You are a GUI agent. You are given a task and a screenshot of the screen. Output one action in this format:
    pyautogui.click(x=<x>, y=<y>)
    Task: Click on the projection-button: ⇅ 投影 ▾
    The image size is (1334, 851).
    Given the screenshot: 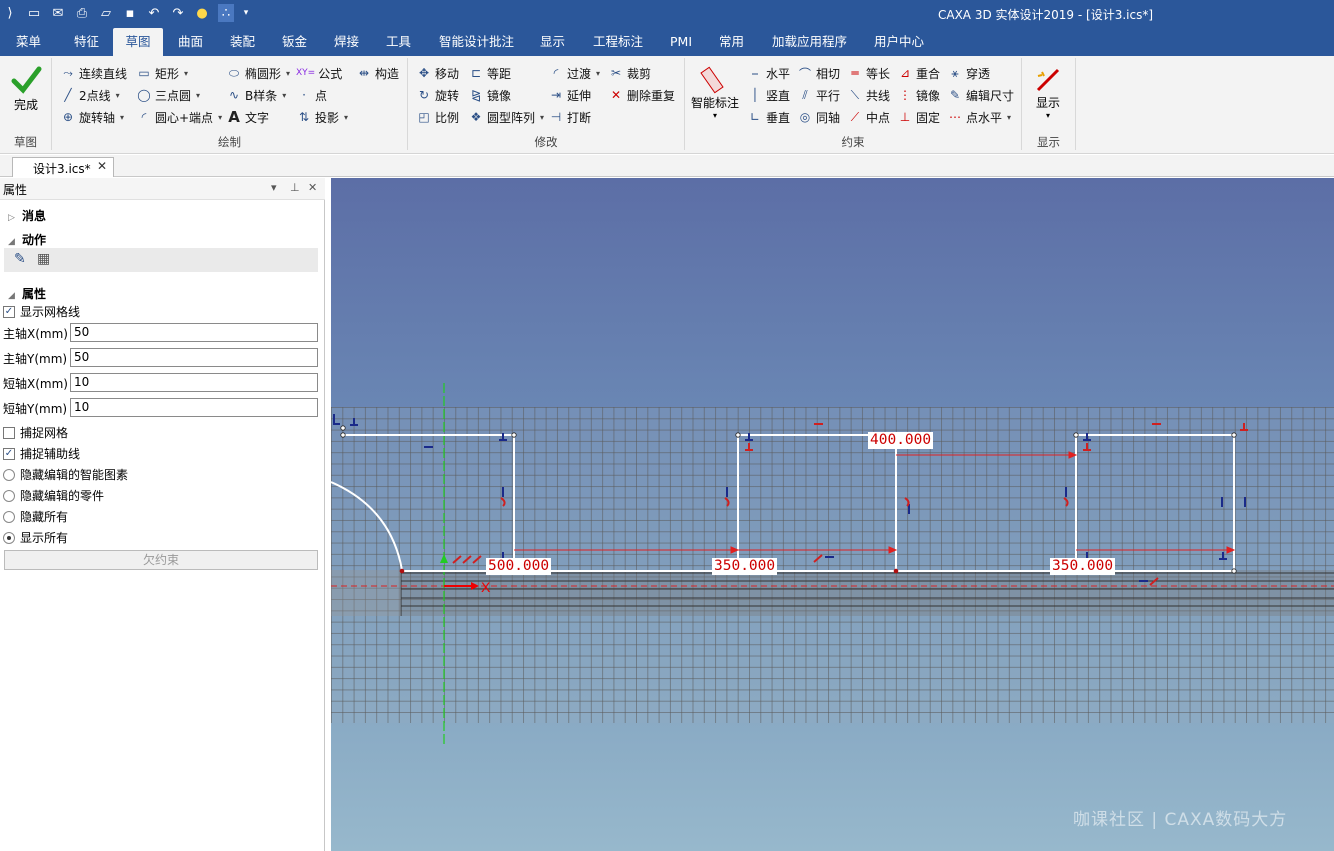 What is the action you would take?
    pyautogui.click(x=322, y=117)
    